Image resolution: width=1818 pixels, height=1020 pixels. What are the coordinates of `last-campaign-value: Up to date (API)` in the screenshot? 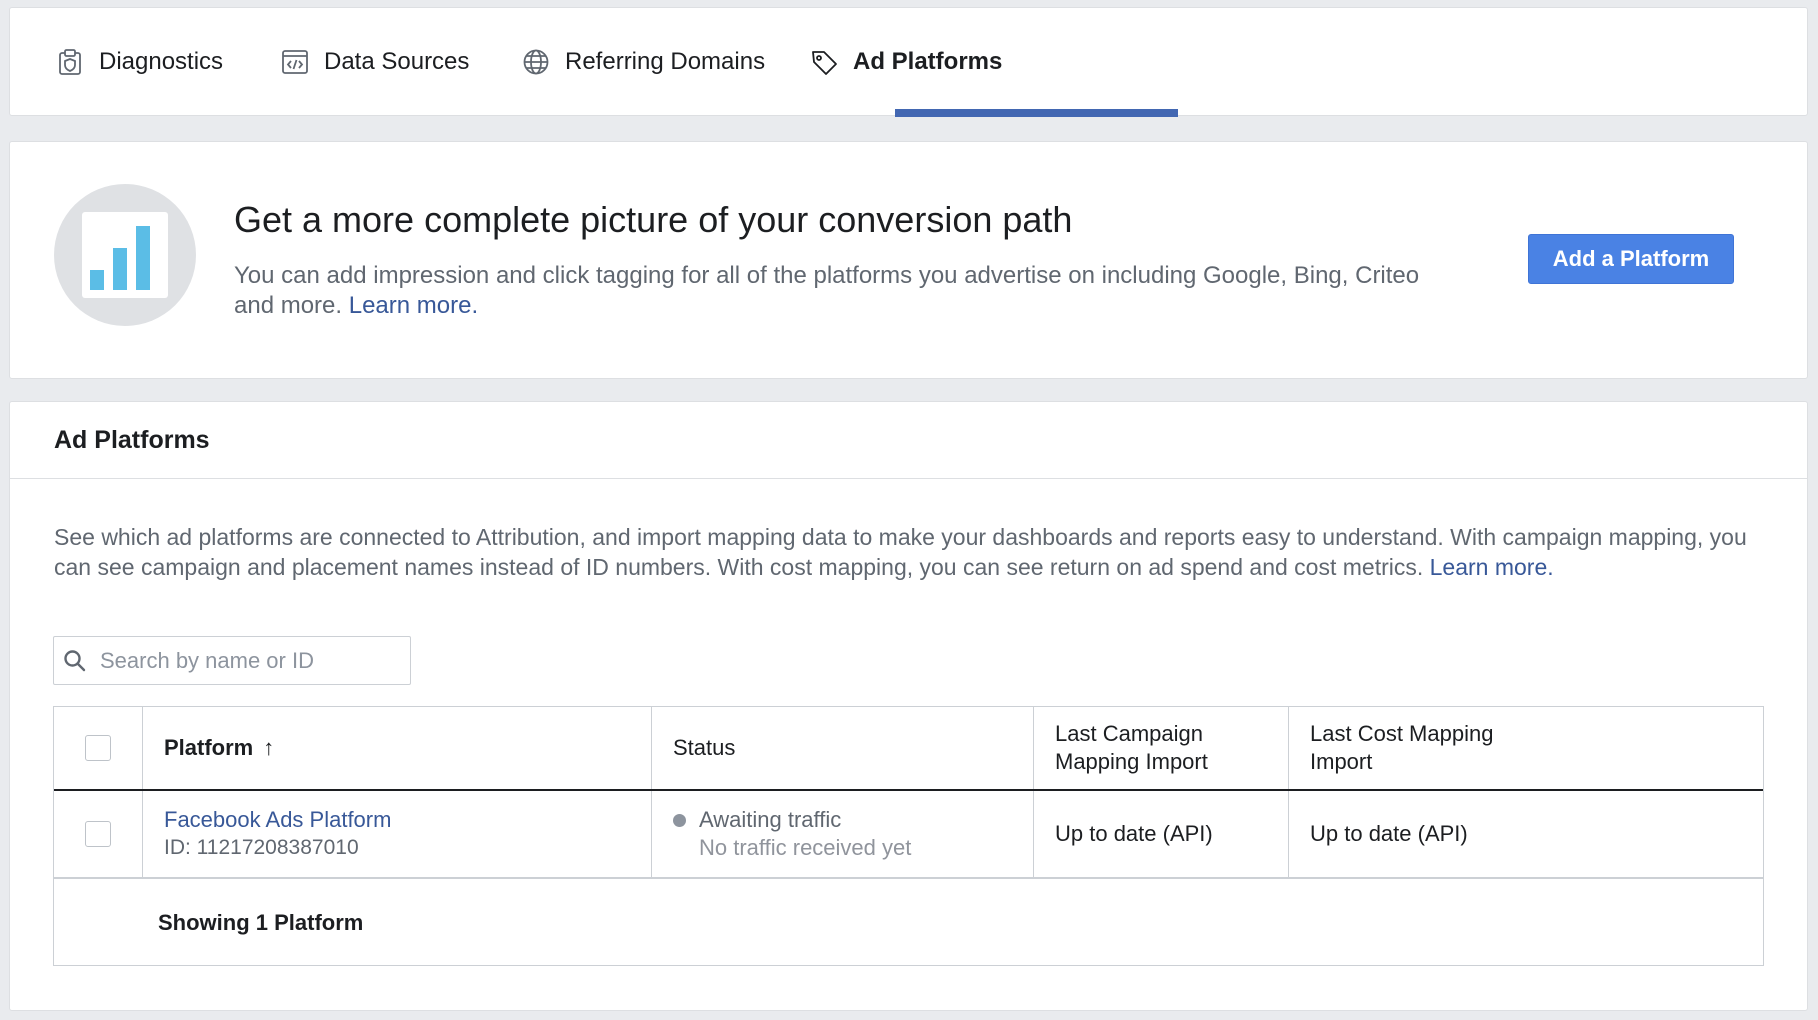 It's located at (1134, 833).